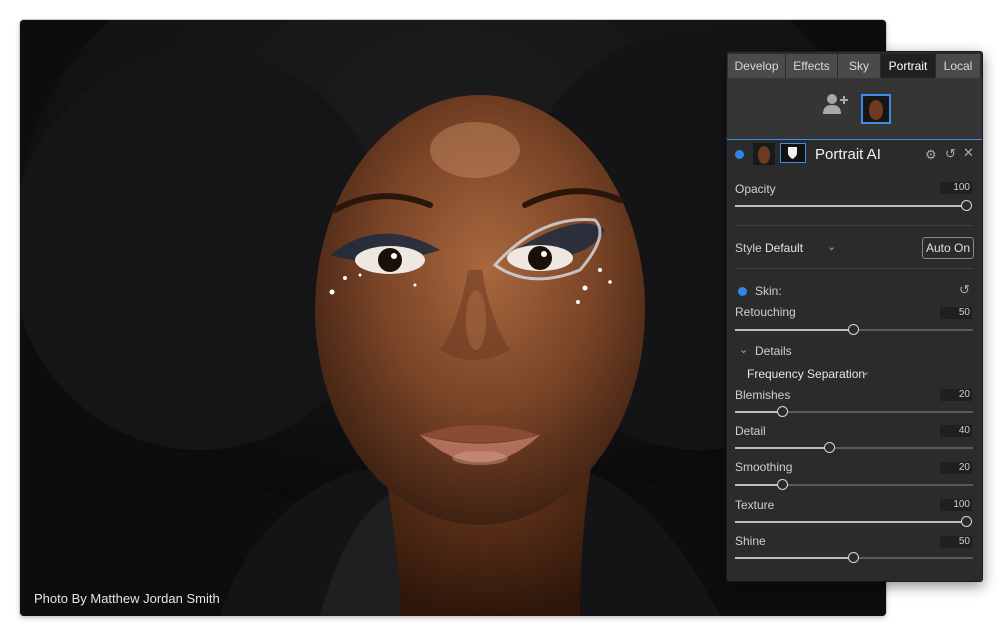  What do you see at coordinates (739, 154) in the screenshot?
I see `layer-enabled-indicator` at bounding box center [739, 154].